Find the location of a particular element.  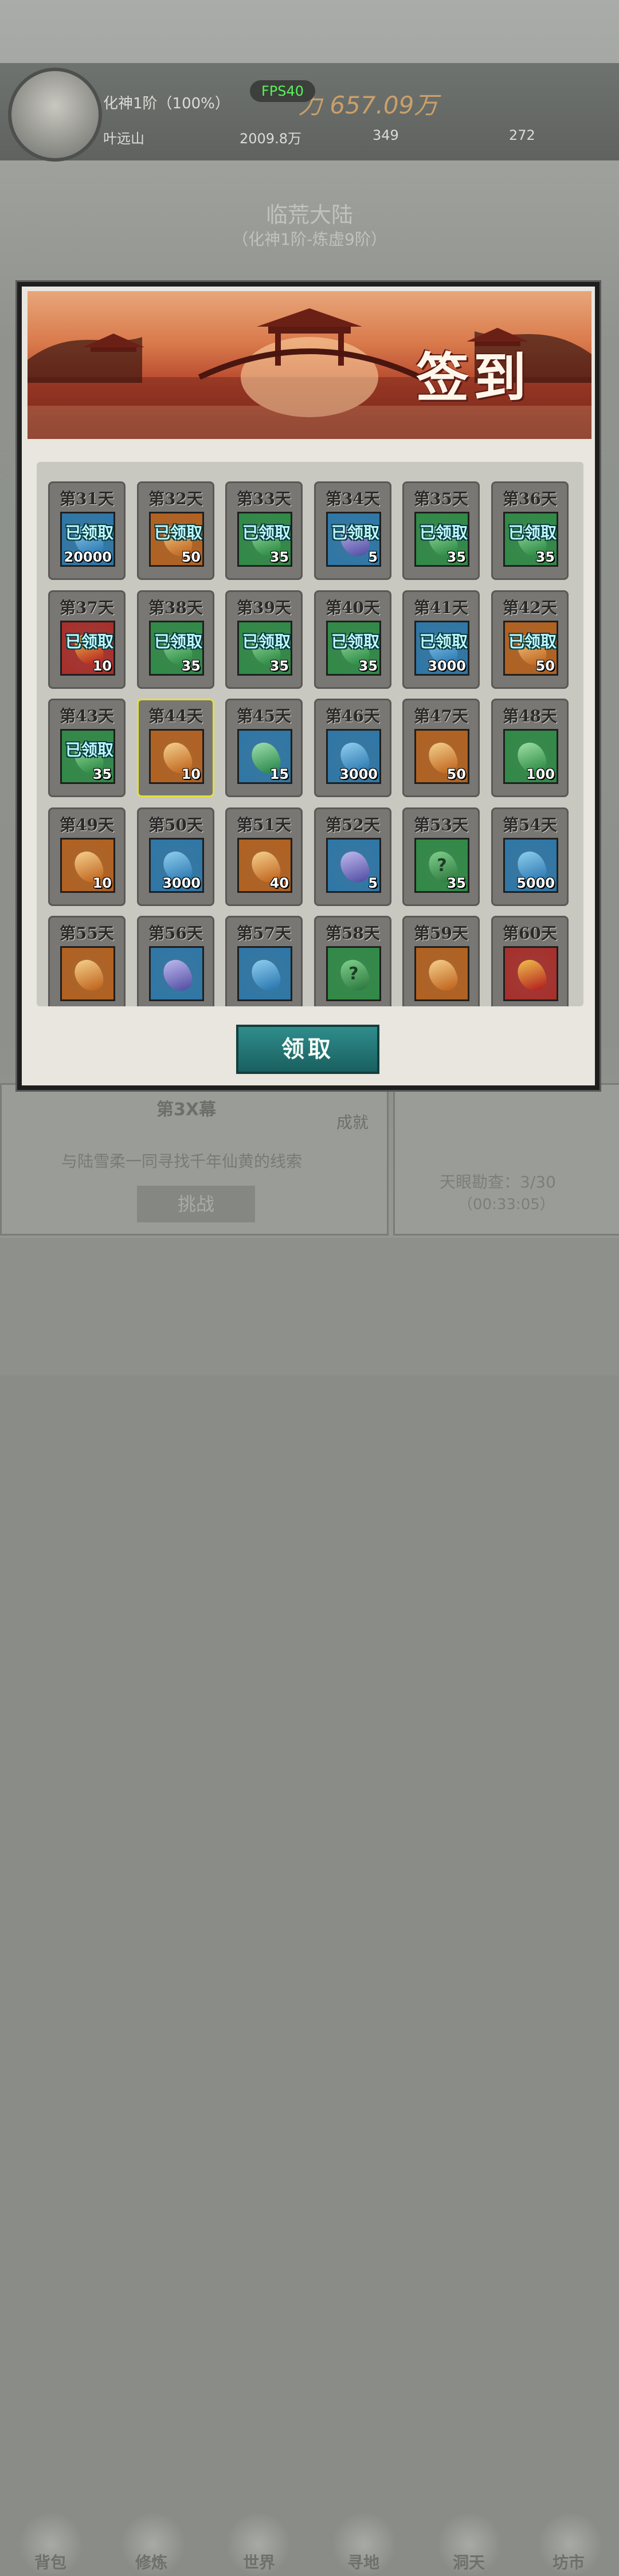

reward-tile: 5 已领取 is located at coordinates (353, 539).